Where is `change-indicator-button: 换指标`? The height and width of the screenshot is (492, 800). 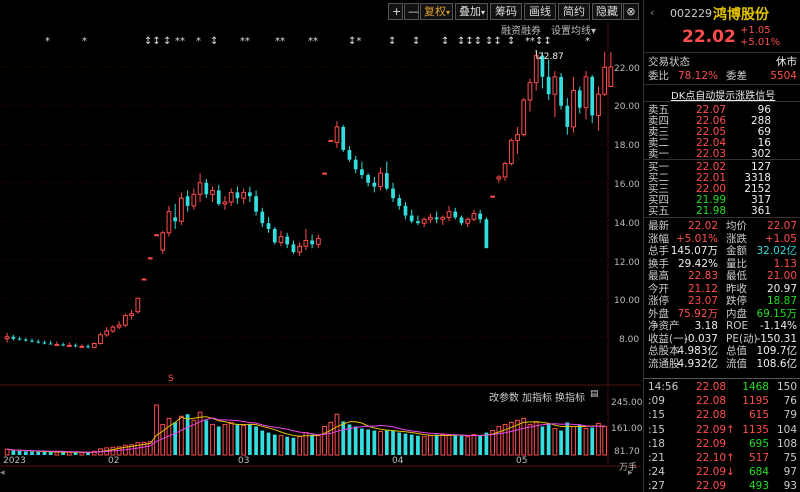
change-indicator-button: 换指标 is located at coordinates (570, 396).